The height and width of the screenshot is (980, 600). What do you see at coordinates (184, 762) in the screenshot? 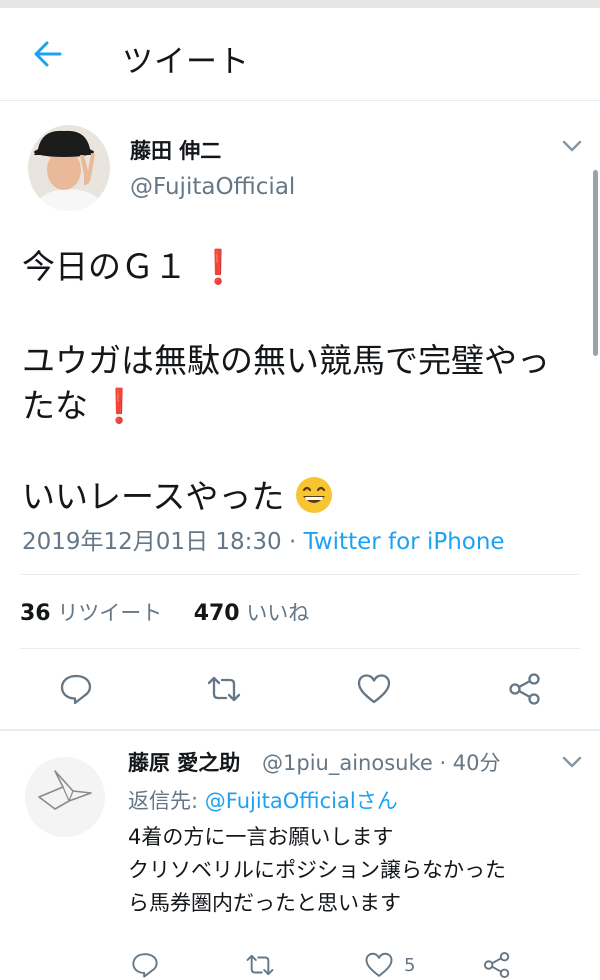
I see `reply-author-name: 藤原 愛之助` at bounding box center [184, 762].